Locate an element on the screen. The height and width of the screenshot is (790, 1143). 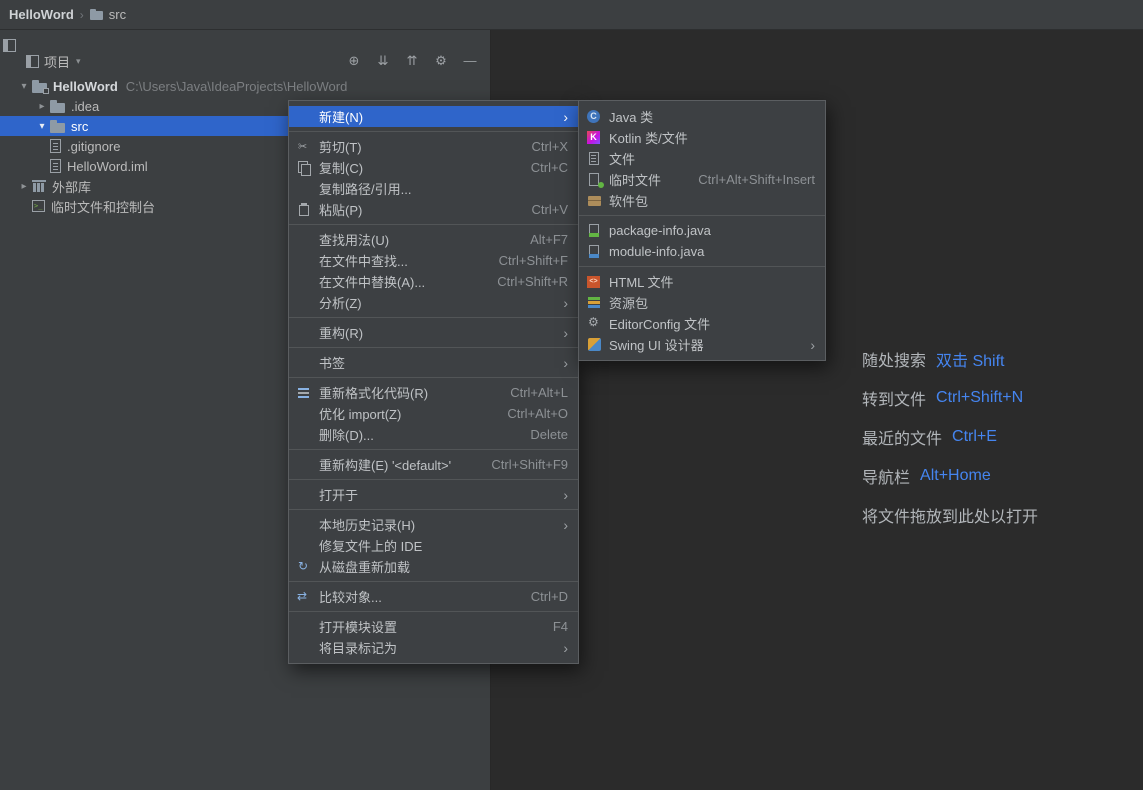
hint-label: 最近的文件 is located at coordinates (902, 439).